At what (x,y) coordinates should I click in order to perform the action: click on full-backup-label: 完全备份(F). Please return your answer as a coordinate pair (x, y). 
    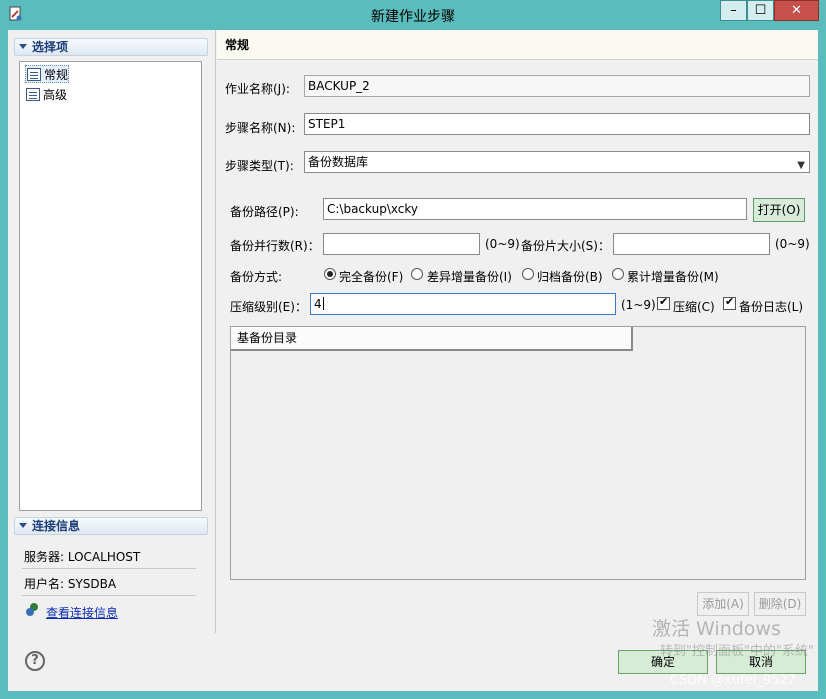
    Looking at the image, I should click on (371, 276).